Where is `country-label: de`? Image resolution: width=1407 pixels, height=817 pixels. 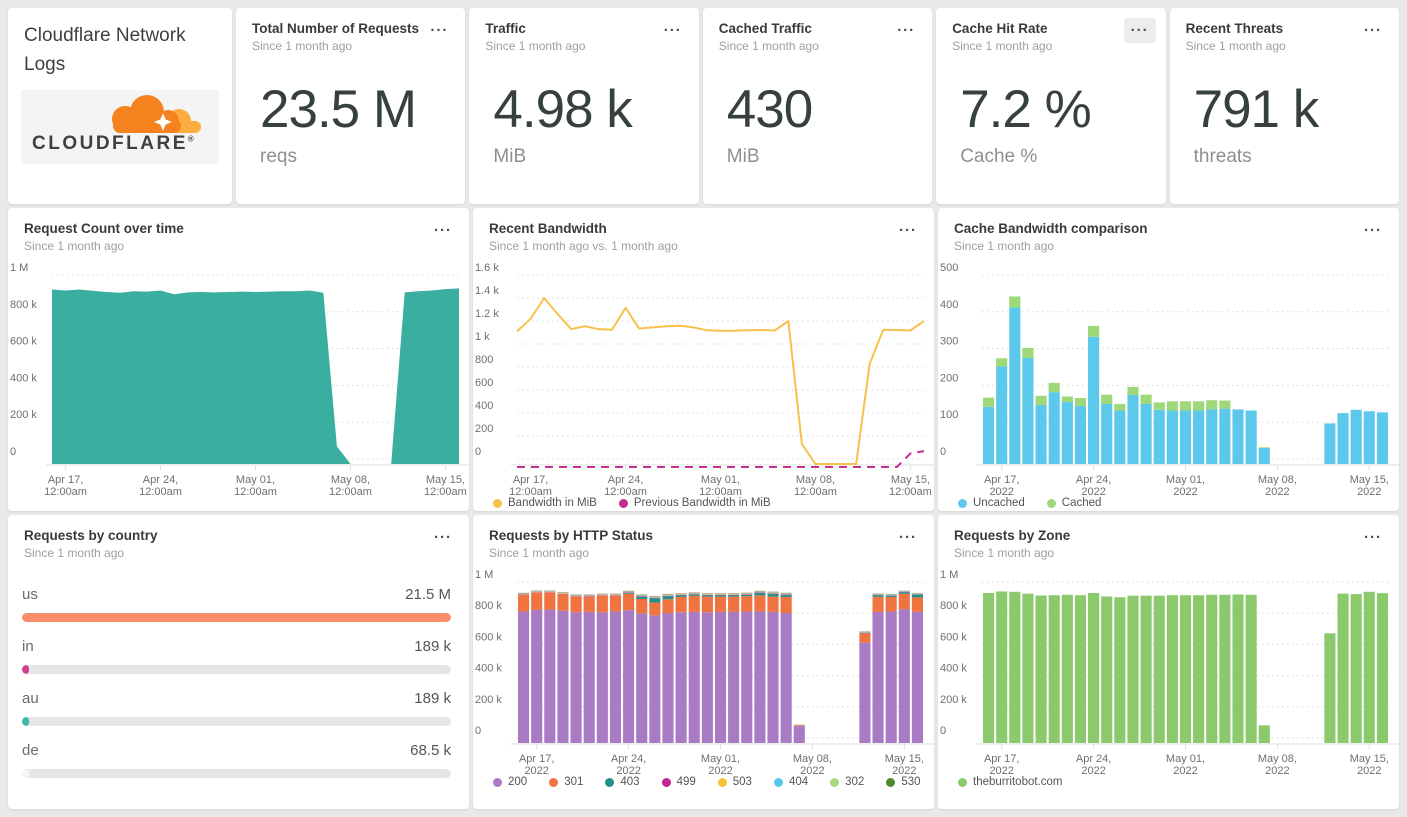
country-label: de is located at coordinates (30, 750).